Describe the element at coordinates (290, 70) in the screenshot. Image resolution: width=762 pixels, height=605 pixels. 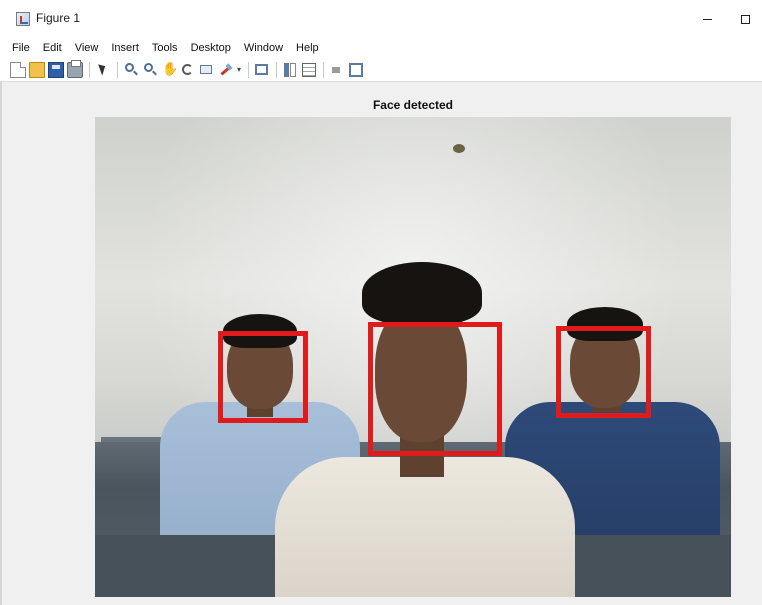
I see `insert-colorbar-icon` at that location.